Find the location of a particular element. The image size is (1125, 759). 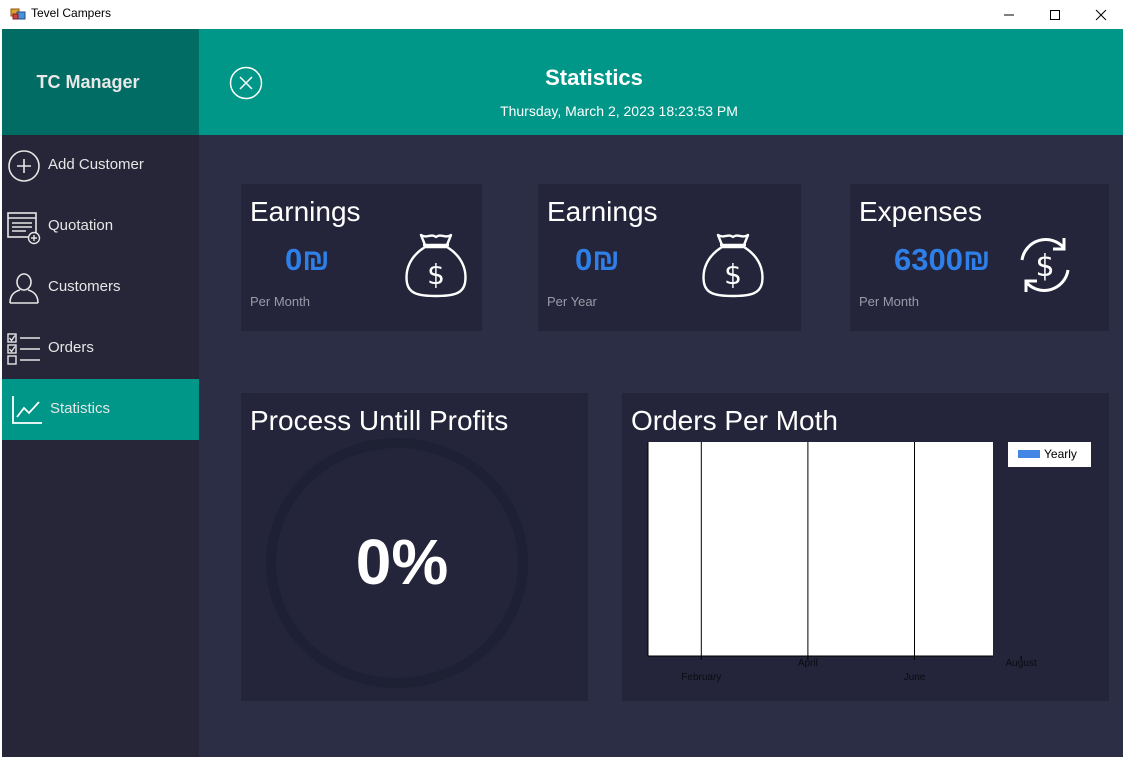

minimize-button is located at coordinates (1009, 14).